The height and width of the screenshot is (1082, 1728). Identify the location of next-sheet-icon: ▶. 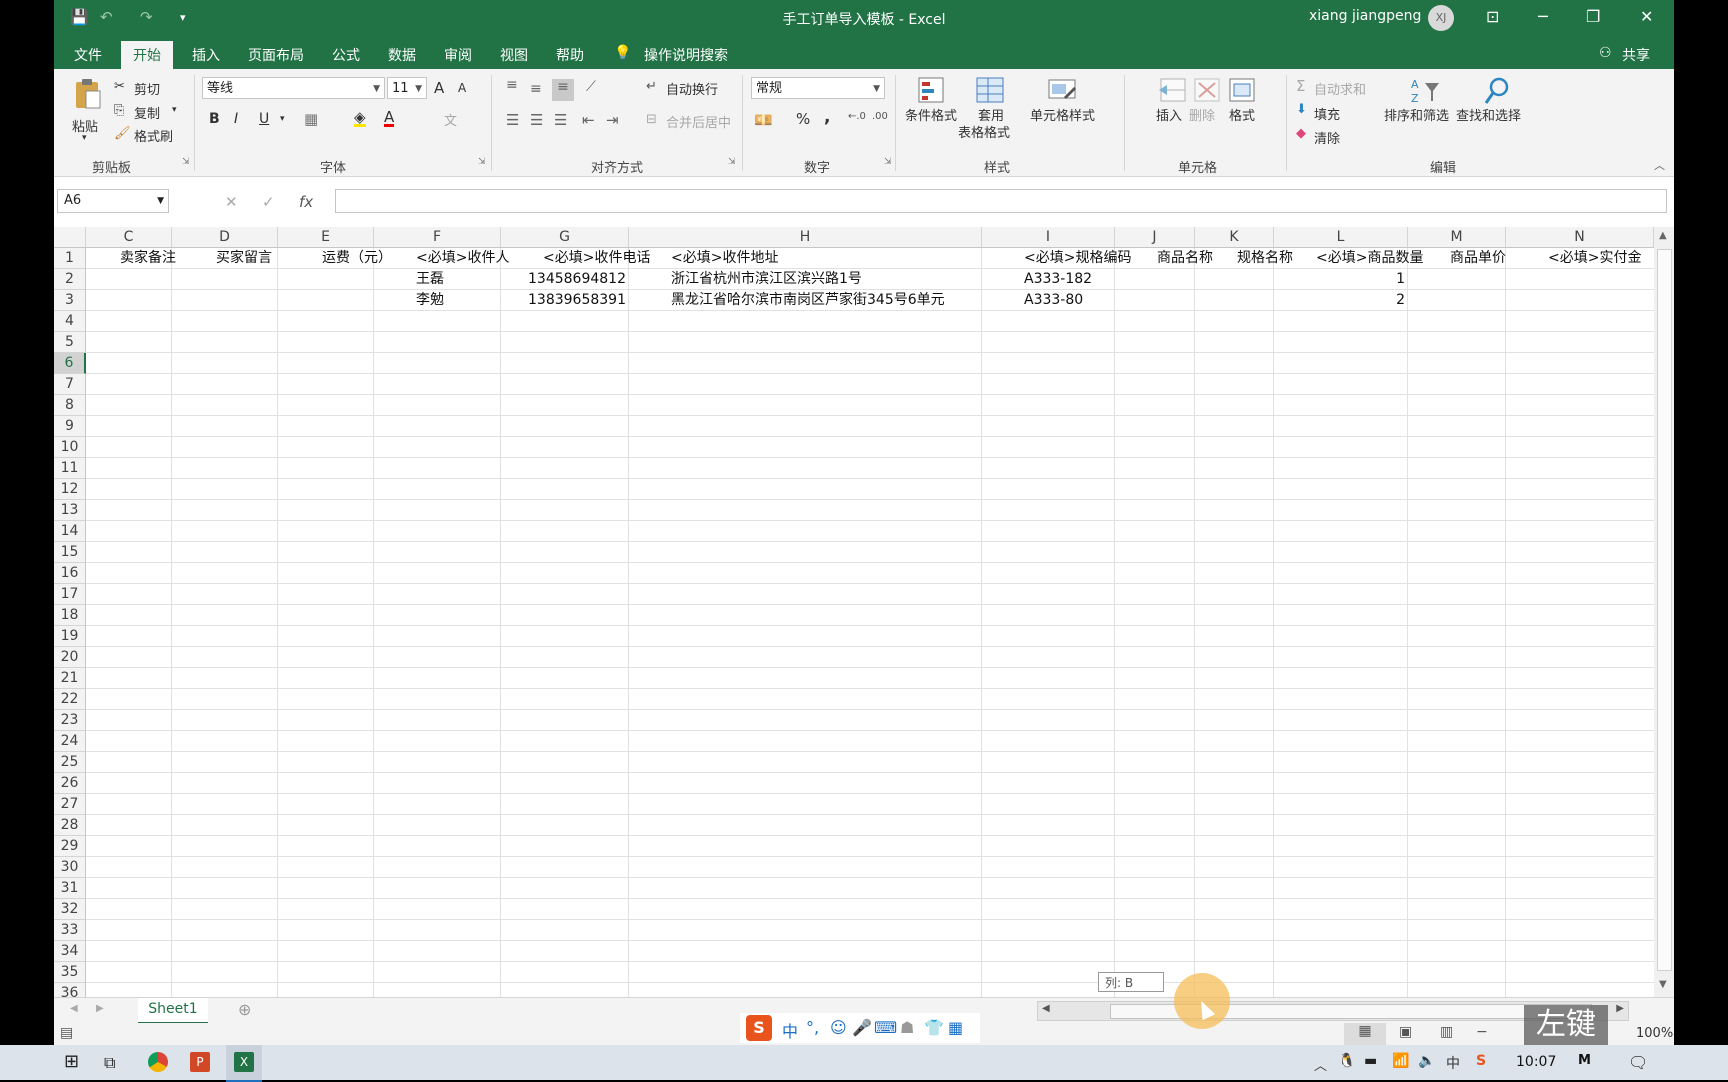
(100, 1008).